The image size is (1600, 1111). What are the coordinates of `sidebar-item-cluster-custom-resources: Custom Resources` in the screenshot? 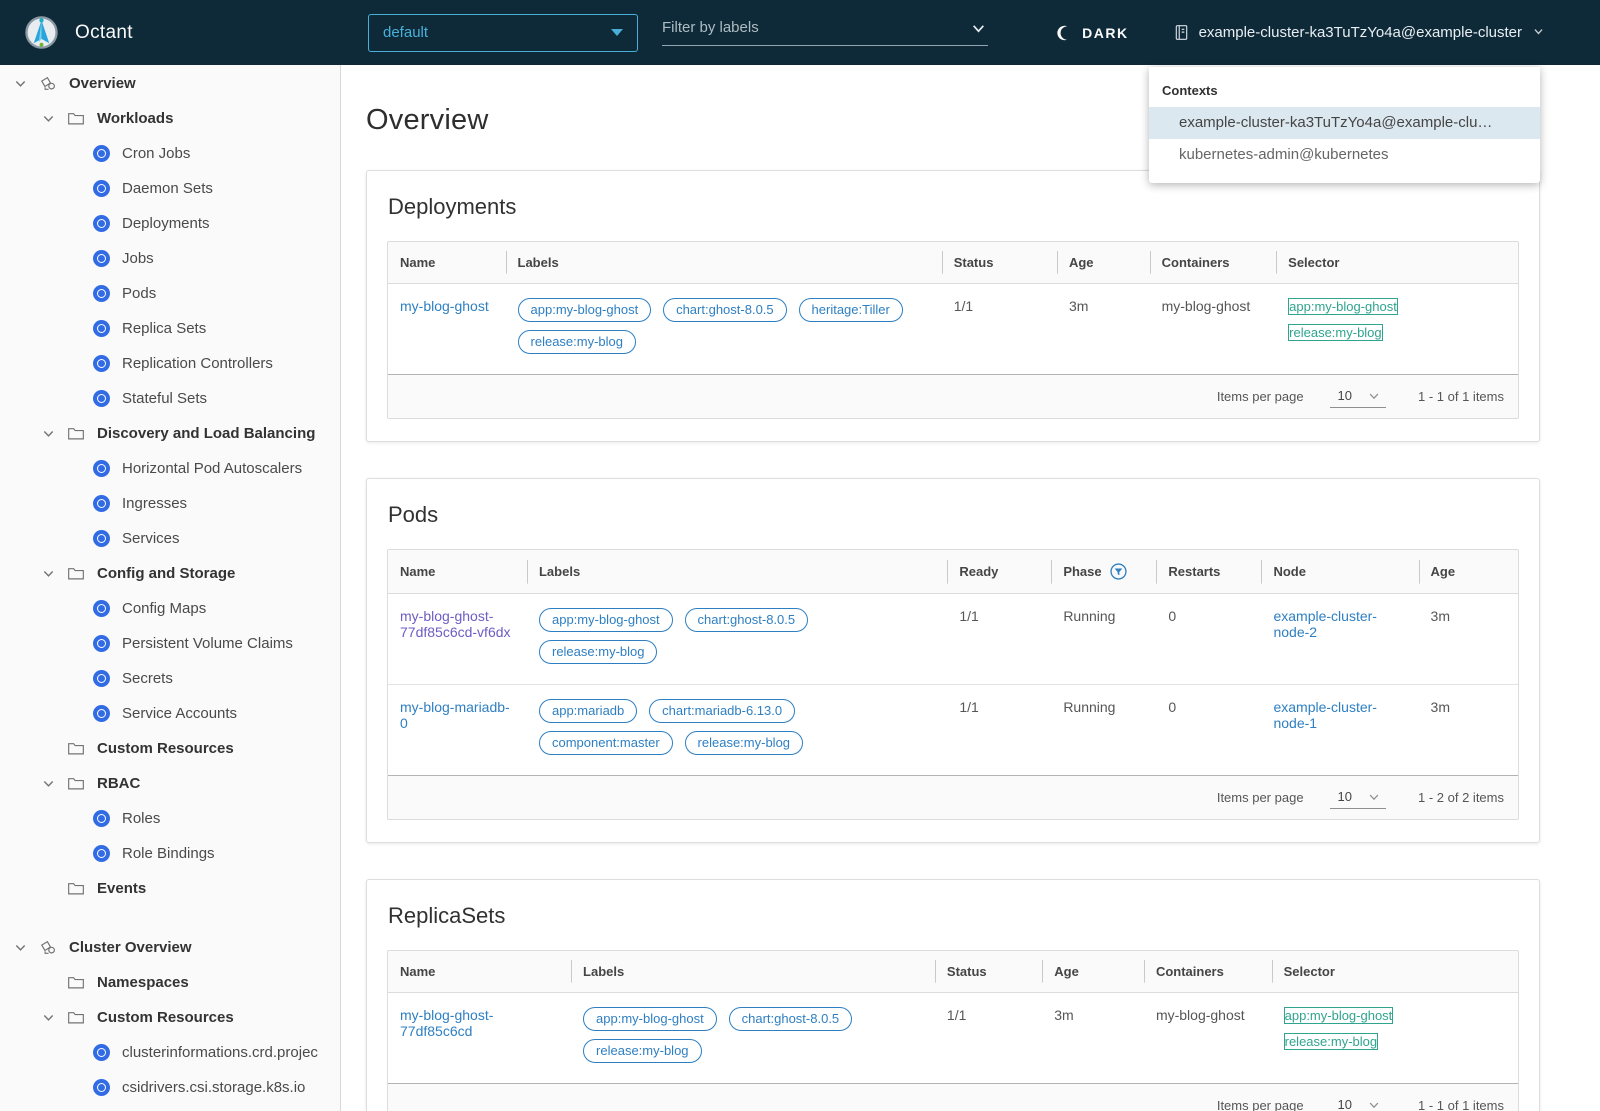 It's located at (170, 1017).